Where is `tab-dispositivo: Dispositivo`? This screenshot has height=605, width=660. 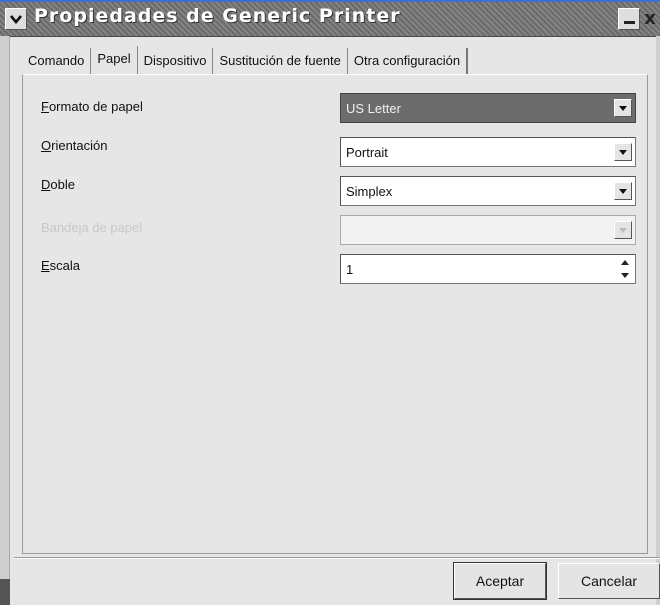
tab-dispositivo: Dispositivo is located at coordinates (175, 61).